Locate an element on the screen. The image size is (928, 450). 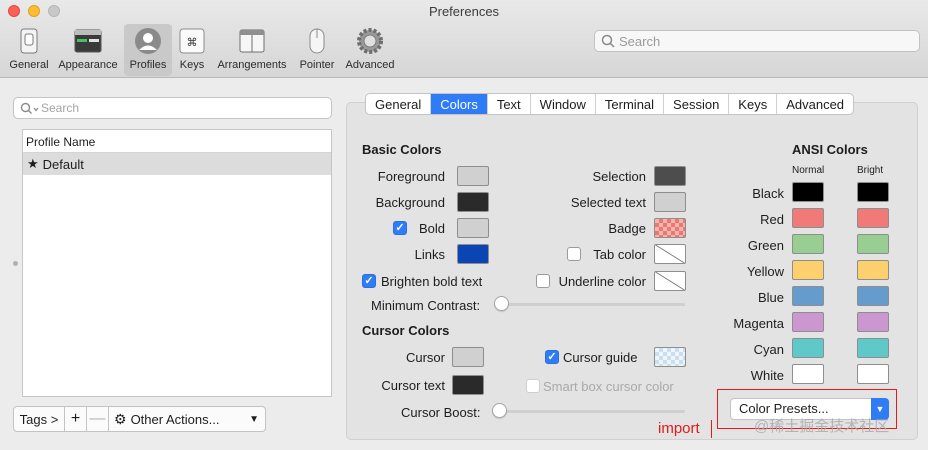
ansi-normal-blue-well is located at coordinates (808, 296).